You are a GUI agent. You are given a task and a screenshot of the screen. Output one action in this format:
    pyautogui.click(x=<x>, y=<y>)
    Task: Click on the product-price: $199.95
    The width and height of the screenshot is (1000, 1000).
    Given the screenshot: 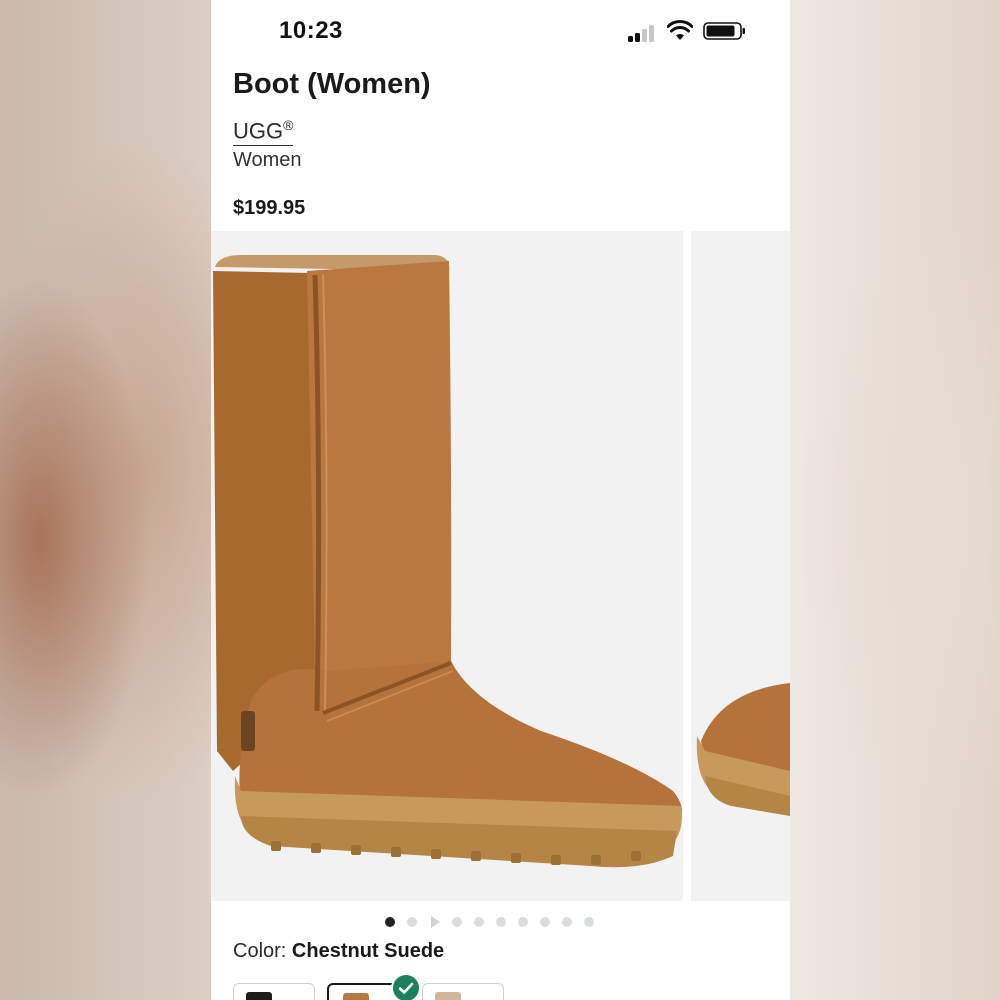 What is the action you would take?
    pyautogui.click(x=269, y=208)
    